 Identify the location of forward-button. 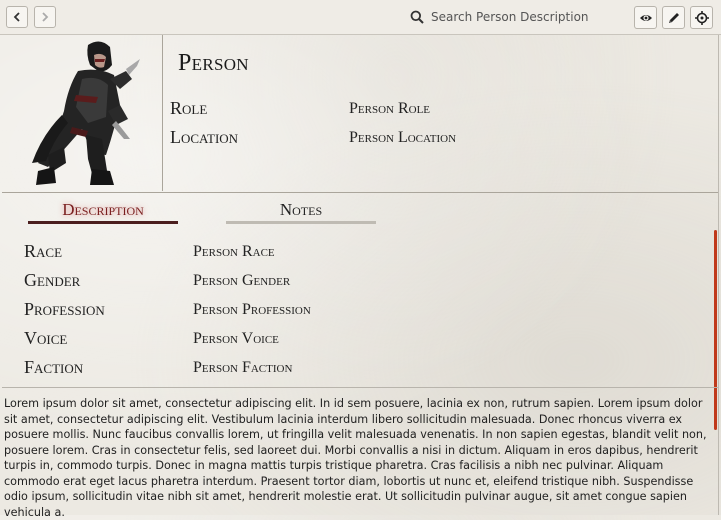
(45, 17).